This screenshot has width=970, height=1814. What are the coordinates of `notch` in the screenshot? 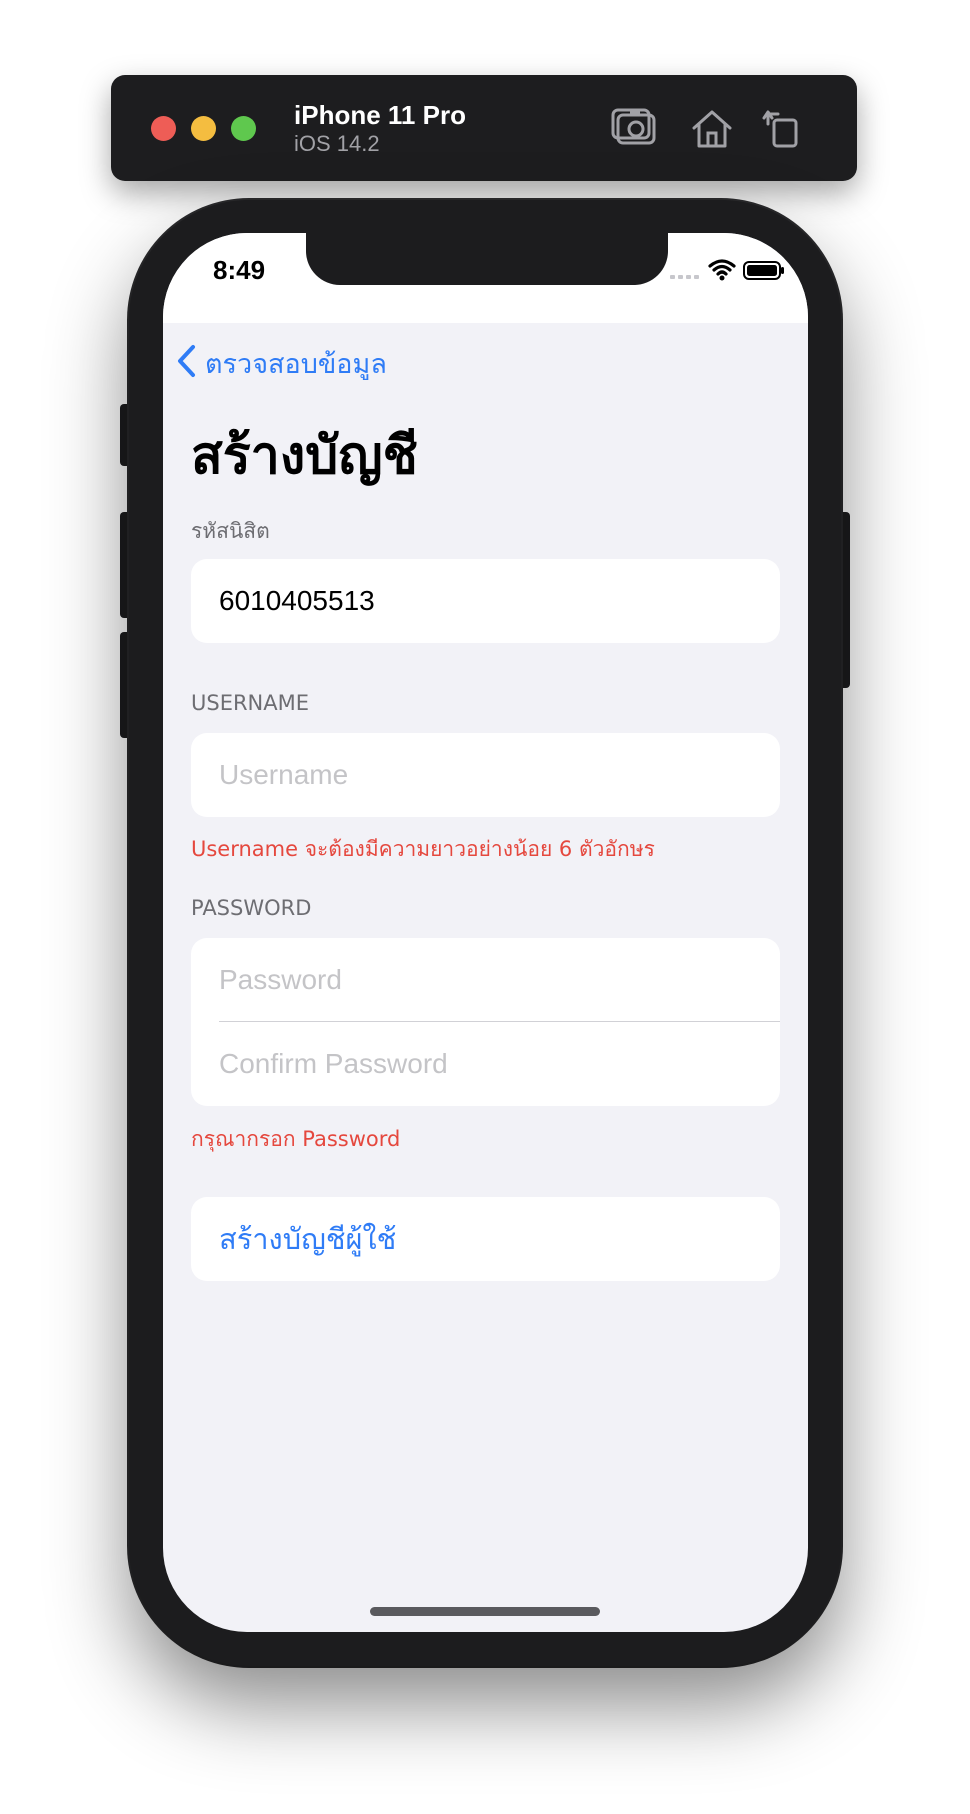 It's located at (487, 259).